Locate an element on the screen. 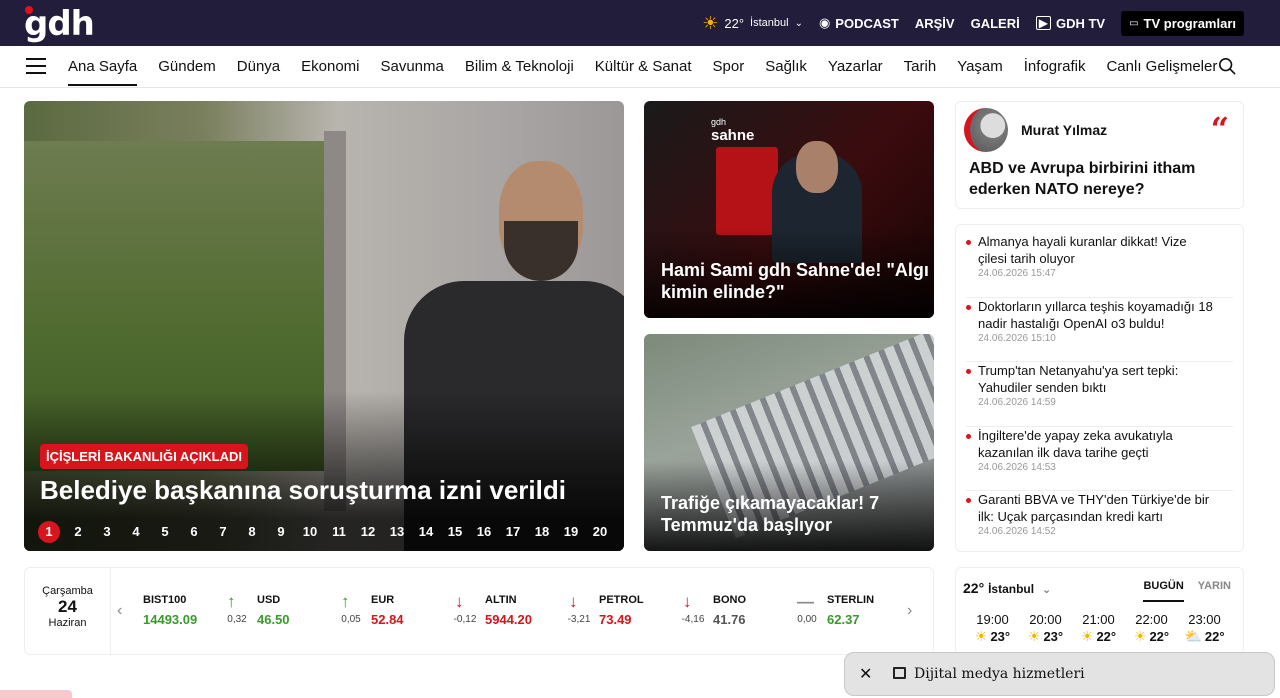  ticker-item: STERLIN 62.37 is located at coordinates (850, 612).